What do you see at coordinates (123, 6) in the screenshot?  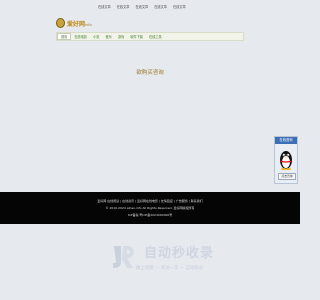 I see `top-link-2: 在线文章` at bounding box center [123, 6].